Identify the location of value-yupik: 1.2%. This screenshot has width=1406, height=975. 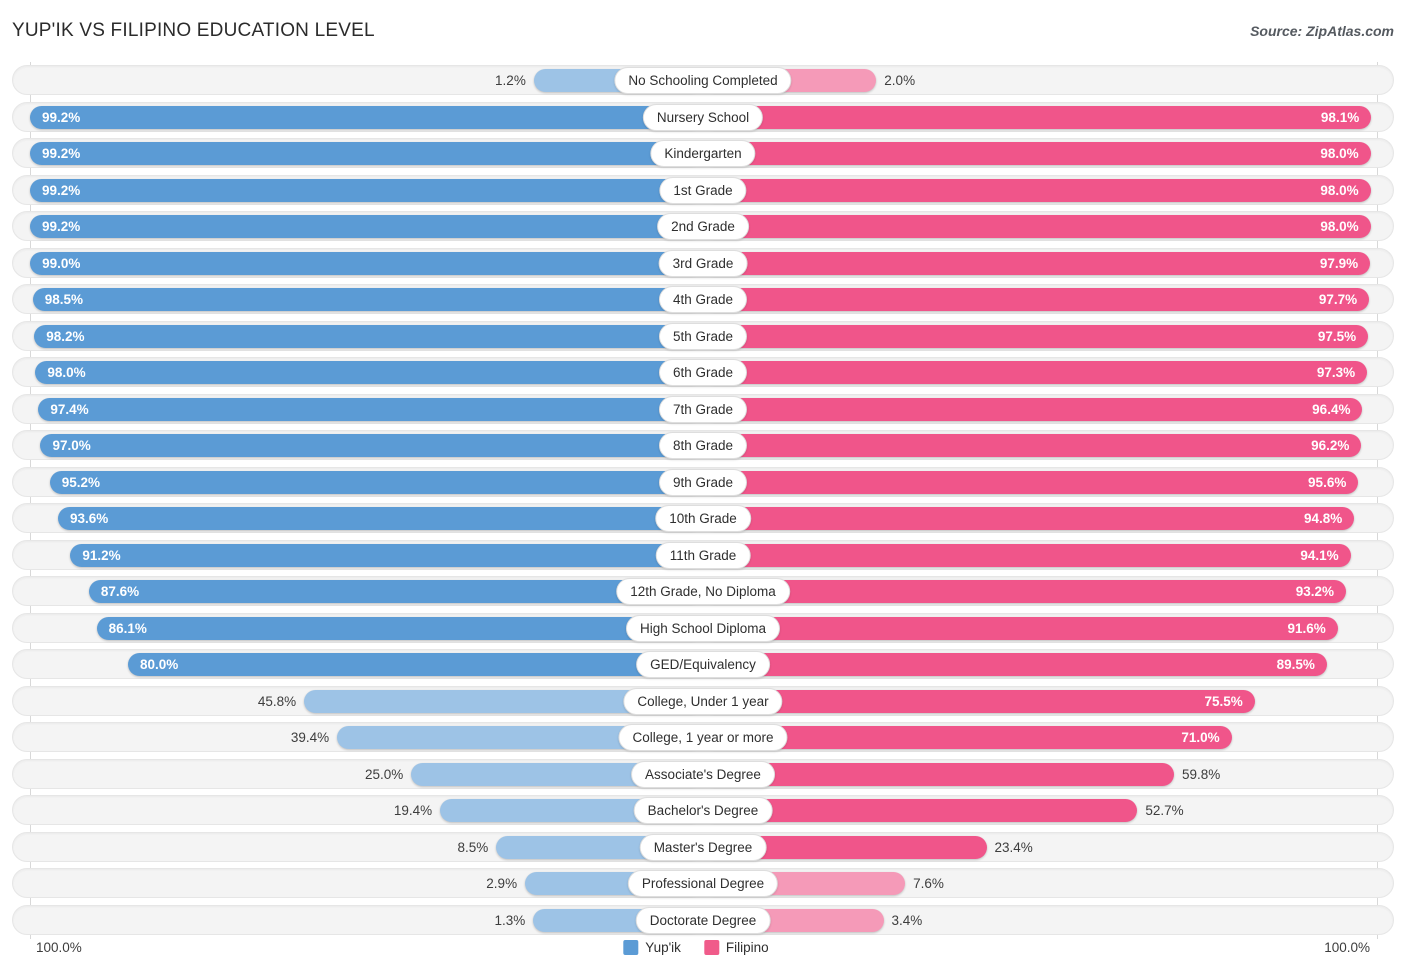
(510, 80).